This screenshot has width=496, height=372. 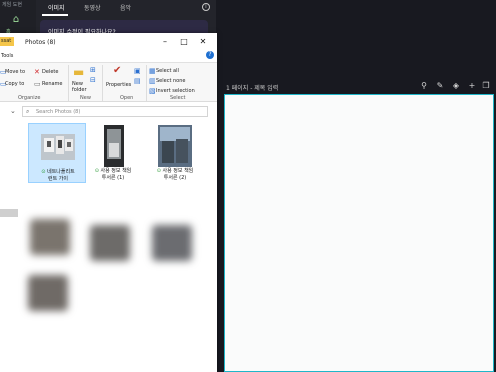 I want to click on file-item: ⊙ 사용 정보 책임 투서른 (1), so click(x=113, y=153).